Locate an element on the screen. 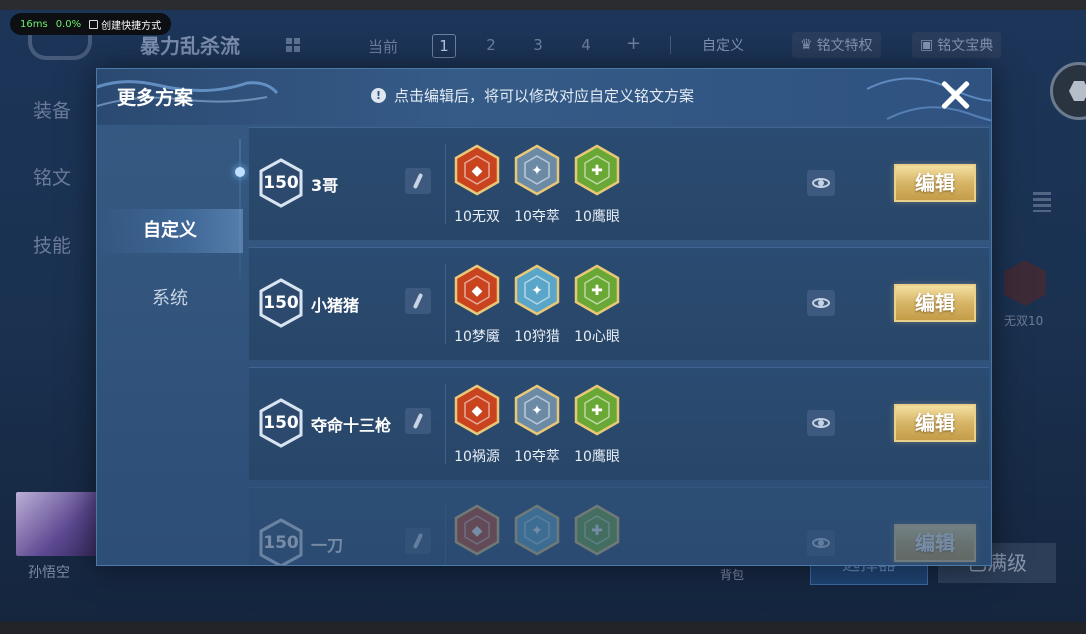 The height and width of the screenshot is (634, 1086). rune-label: 10狩猎 is located at coordinates (537, 337).